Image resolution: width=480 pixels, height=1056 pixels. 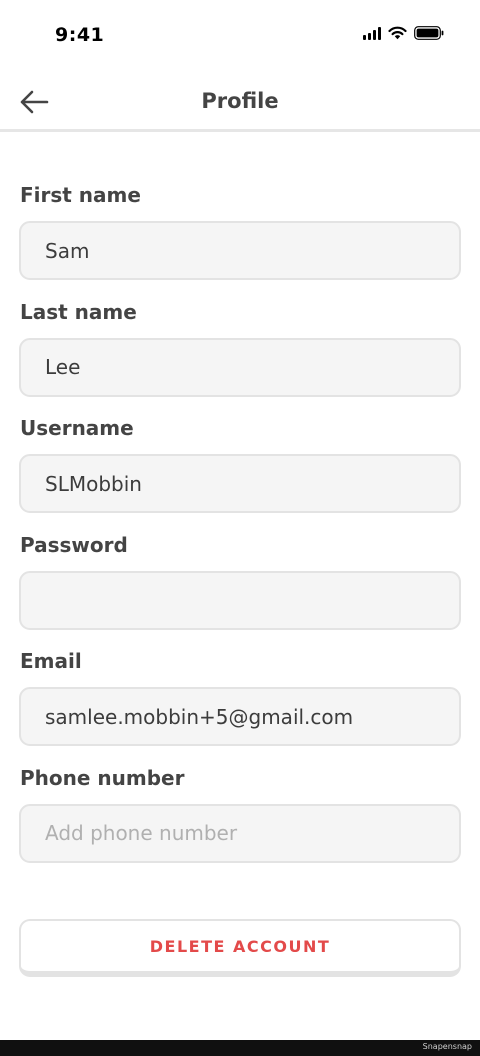 What do you see at coordinates (240, 948) in the screenshot?
I see `delete-account-button: DELETE ACCOUNT` at bounding box center [240, 948].